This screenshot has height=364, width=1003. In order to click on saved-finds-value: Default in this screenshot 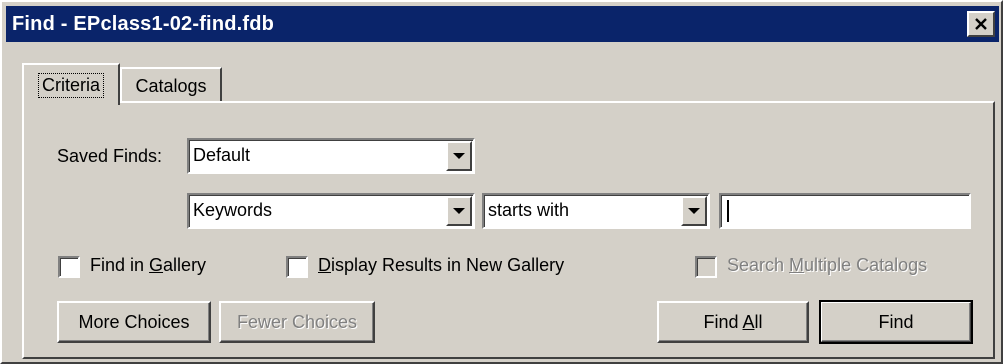, I will do `click(222, 155)`.